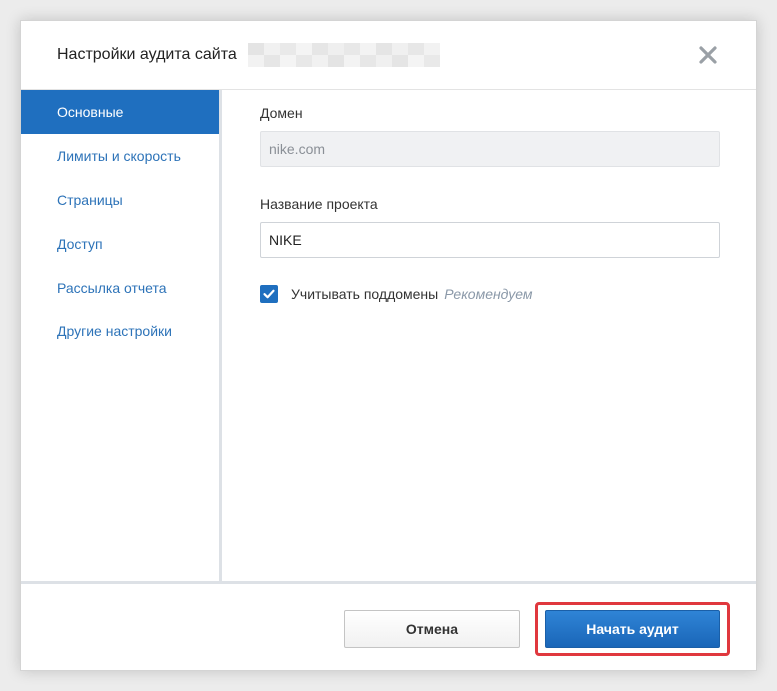 The image size is (777, 691). I want to click on sidebar-item-basic: Основные, so click(120, 112).